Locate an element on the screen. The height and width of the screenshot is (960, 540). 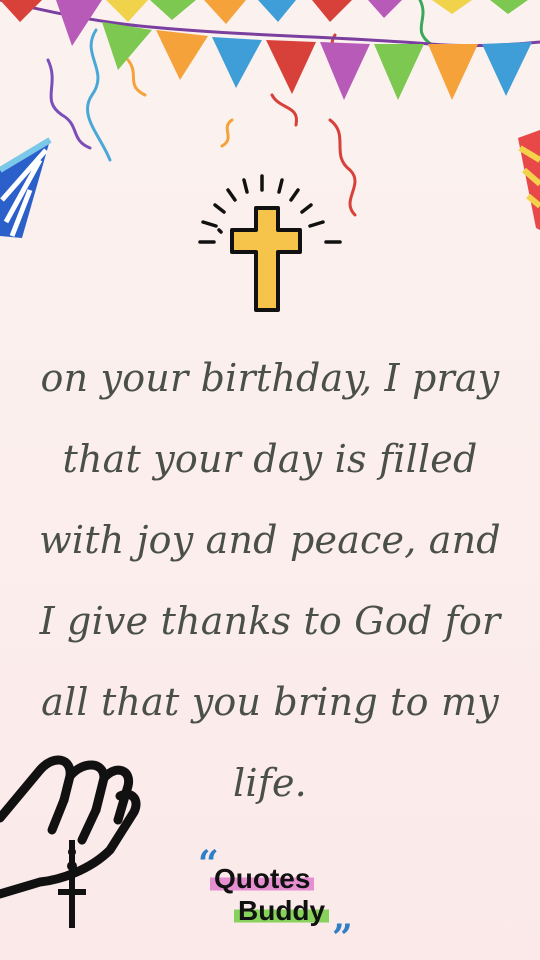
praying-hands-icon is located at coordinates (70, 841).